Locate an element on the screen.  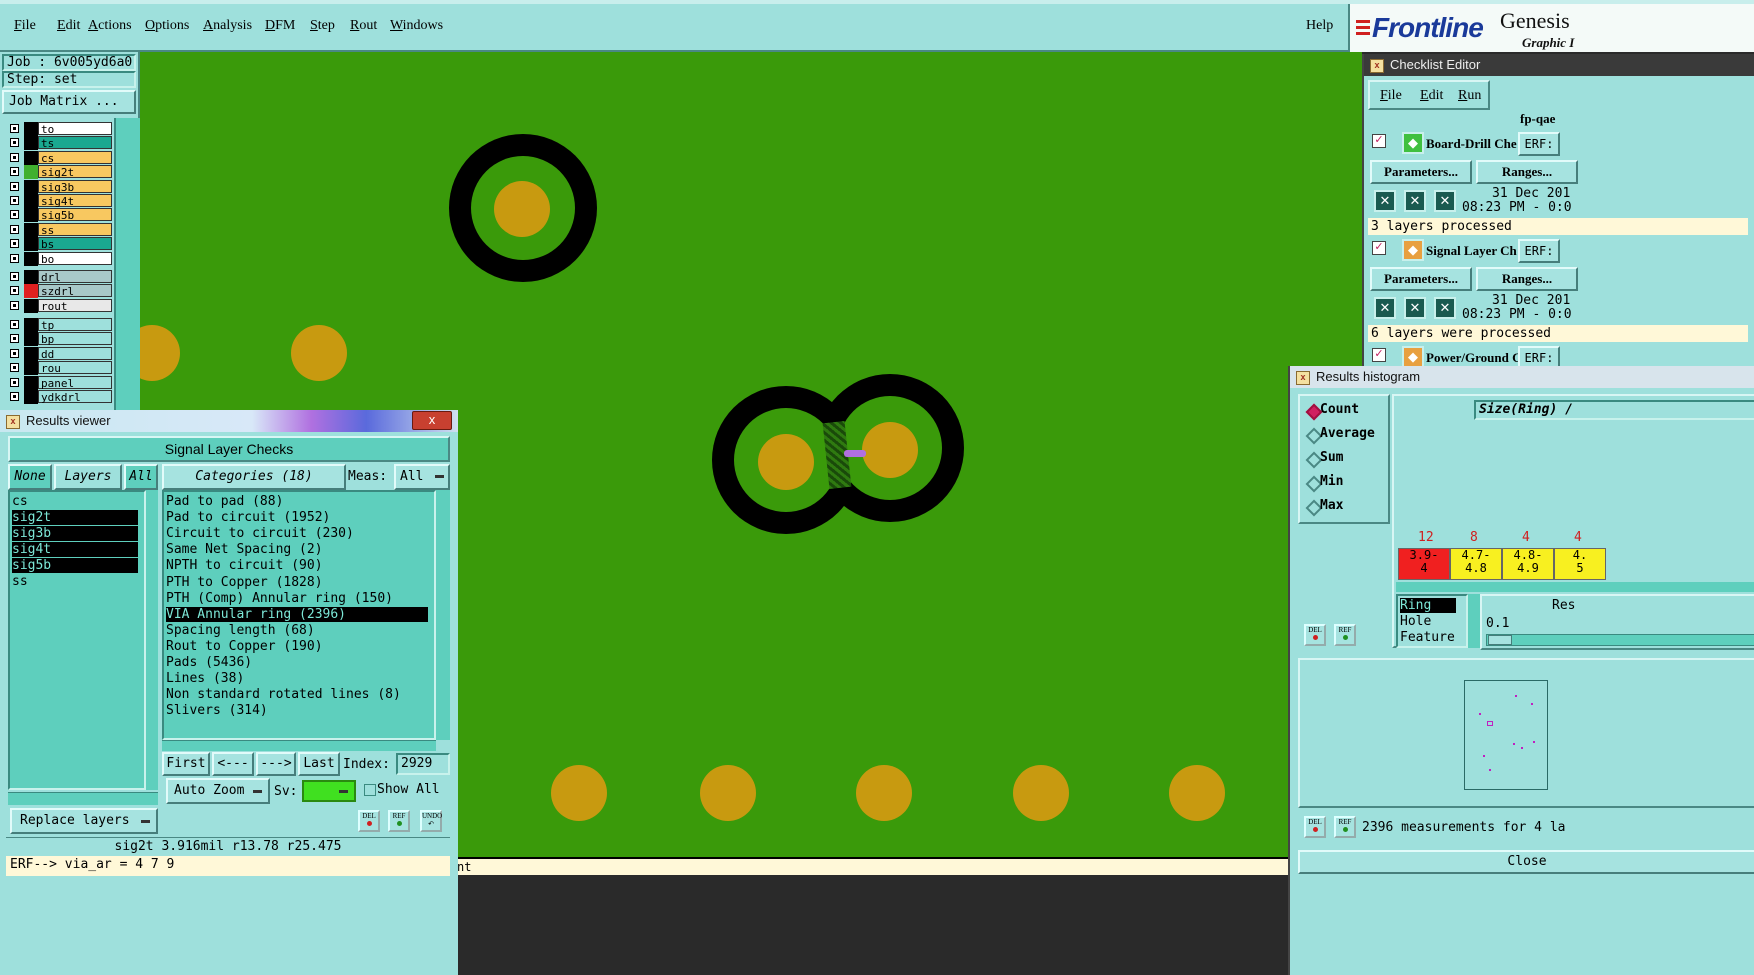
categories-vscroll is located at coordinates (443, 615).